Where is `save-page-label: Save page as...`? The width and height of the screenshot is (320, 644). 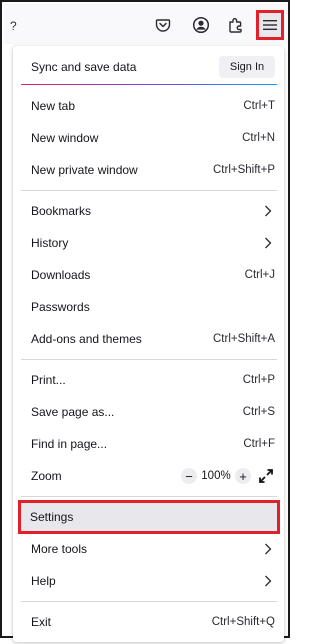 save-page-label: Save page as... is located at coordinates (73, 412).